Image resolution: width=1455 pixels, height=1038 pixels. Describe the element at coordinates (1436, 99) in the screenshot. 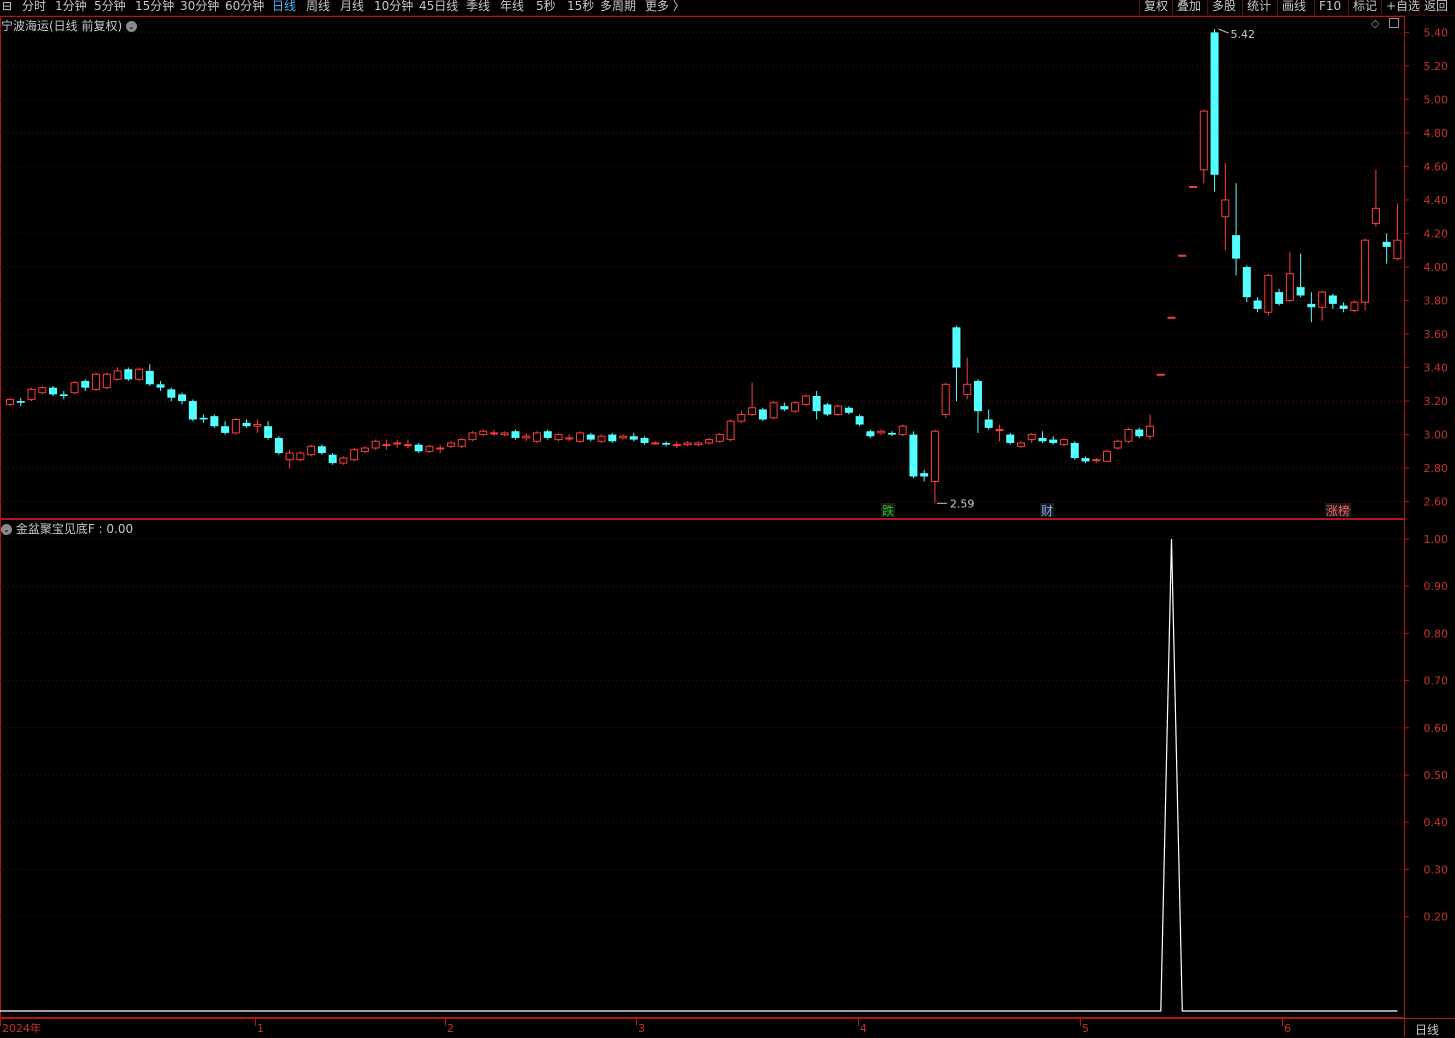

I see `price-tick-label: 5.00` at that location.